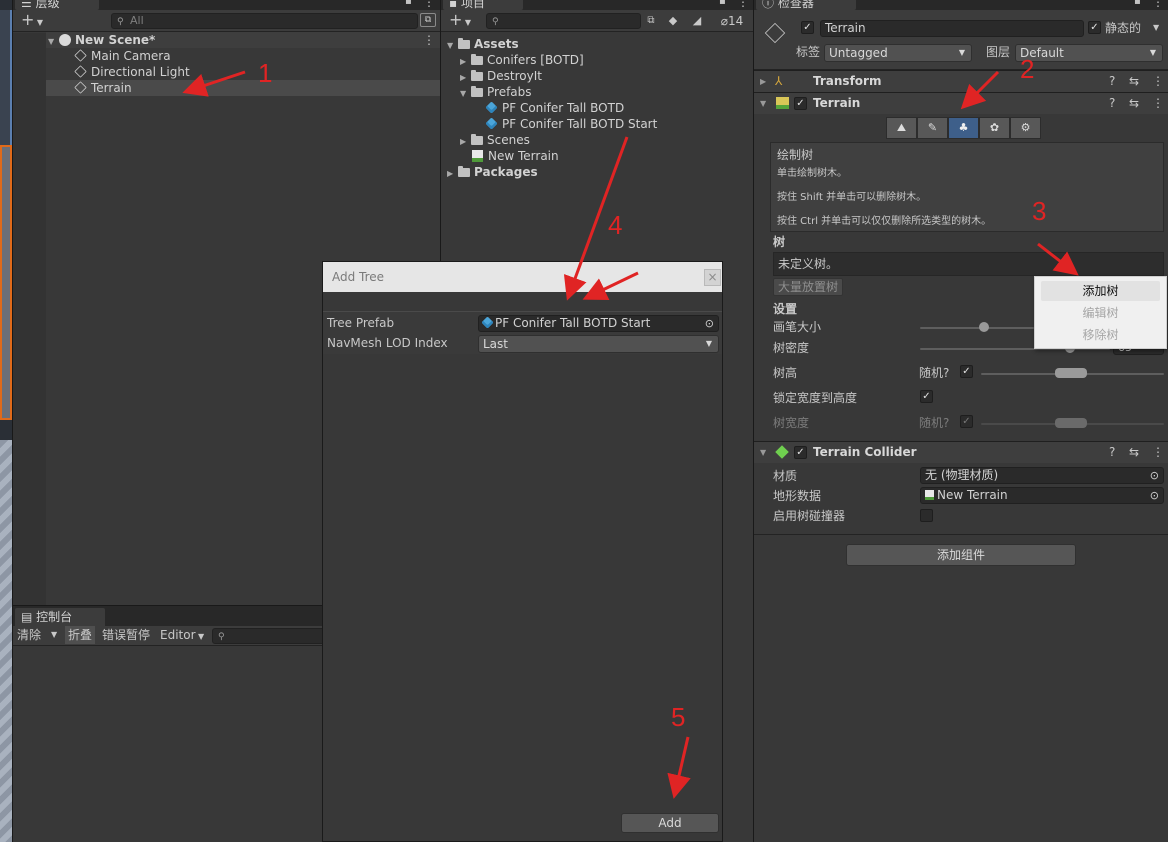 The width and height of the screenshot is (1168, 842). Describe the element at coordinates (615, 225) in the screenshot. I see `annotation-4: 4` at that location.